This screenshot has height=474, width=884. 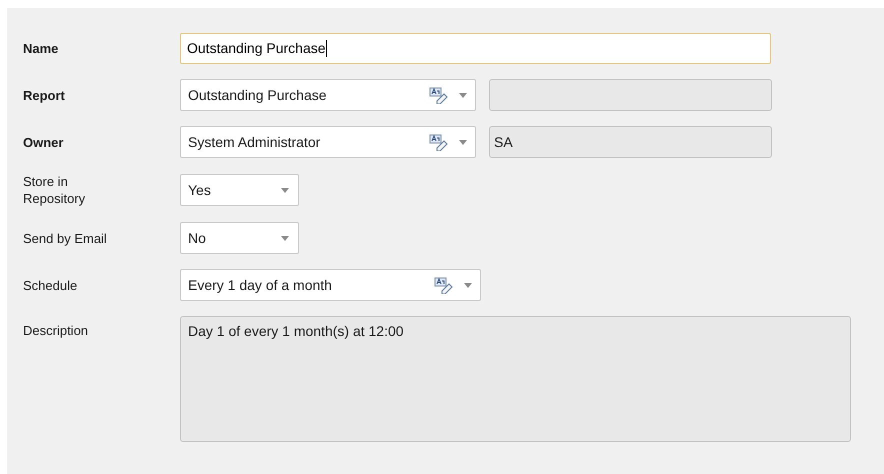 What do you see at coordinates (328, 142) in the screenshot?
I see `lookup-combo: System Administrator` at bounding box center [328, 142].